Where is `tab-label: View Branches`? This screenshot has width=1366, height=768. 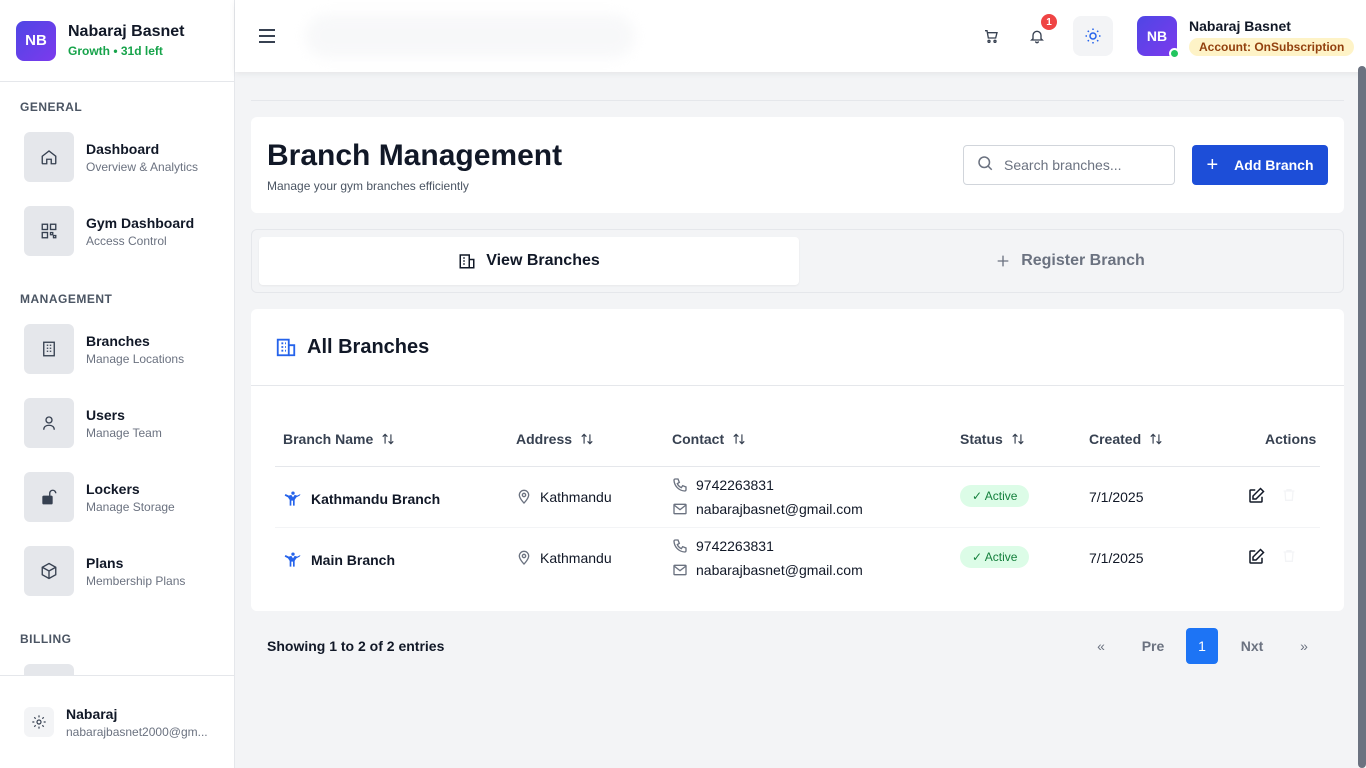
tab-label: View Branches is located at coordinates (543, 260).